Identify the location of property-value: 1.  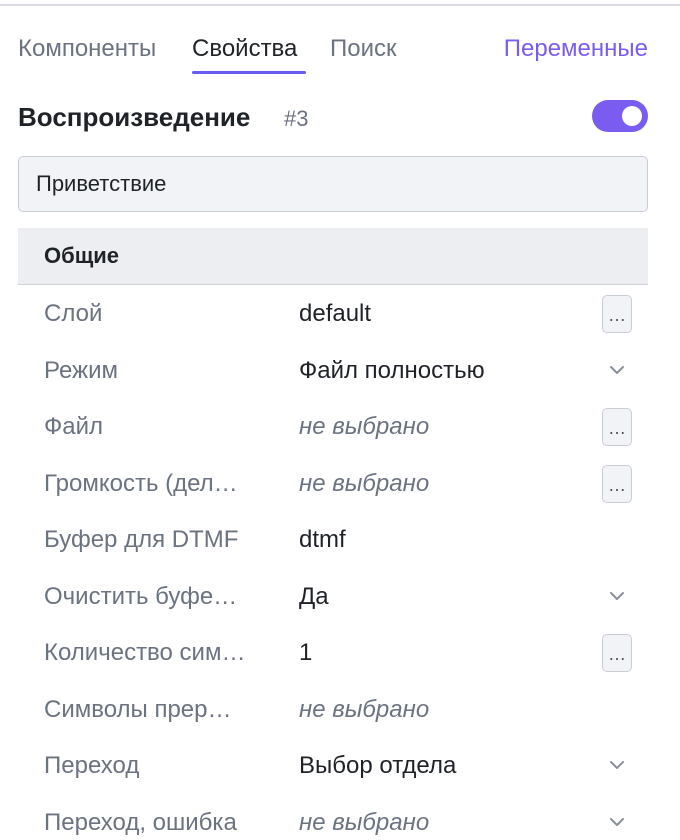
(444, 653).